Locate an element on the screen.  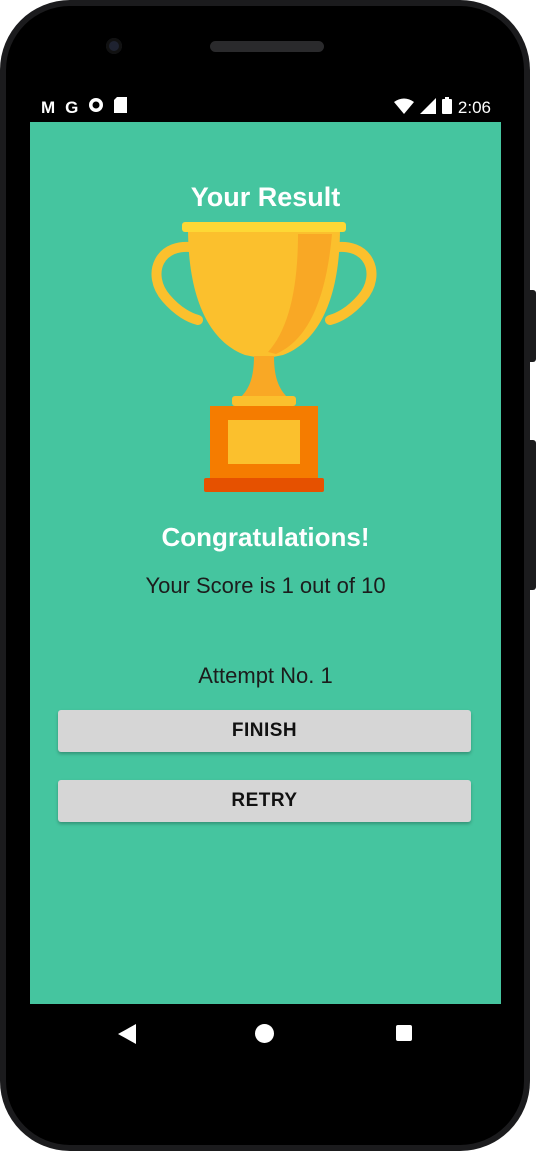
page-title: Your Result is located at coordinates (265, 197).